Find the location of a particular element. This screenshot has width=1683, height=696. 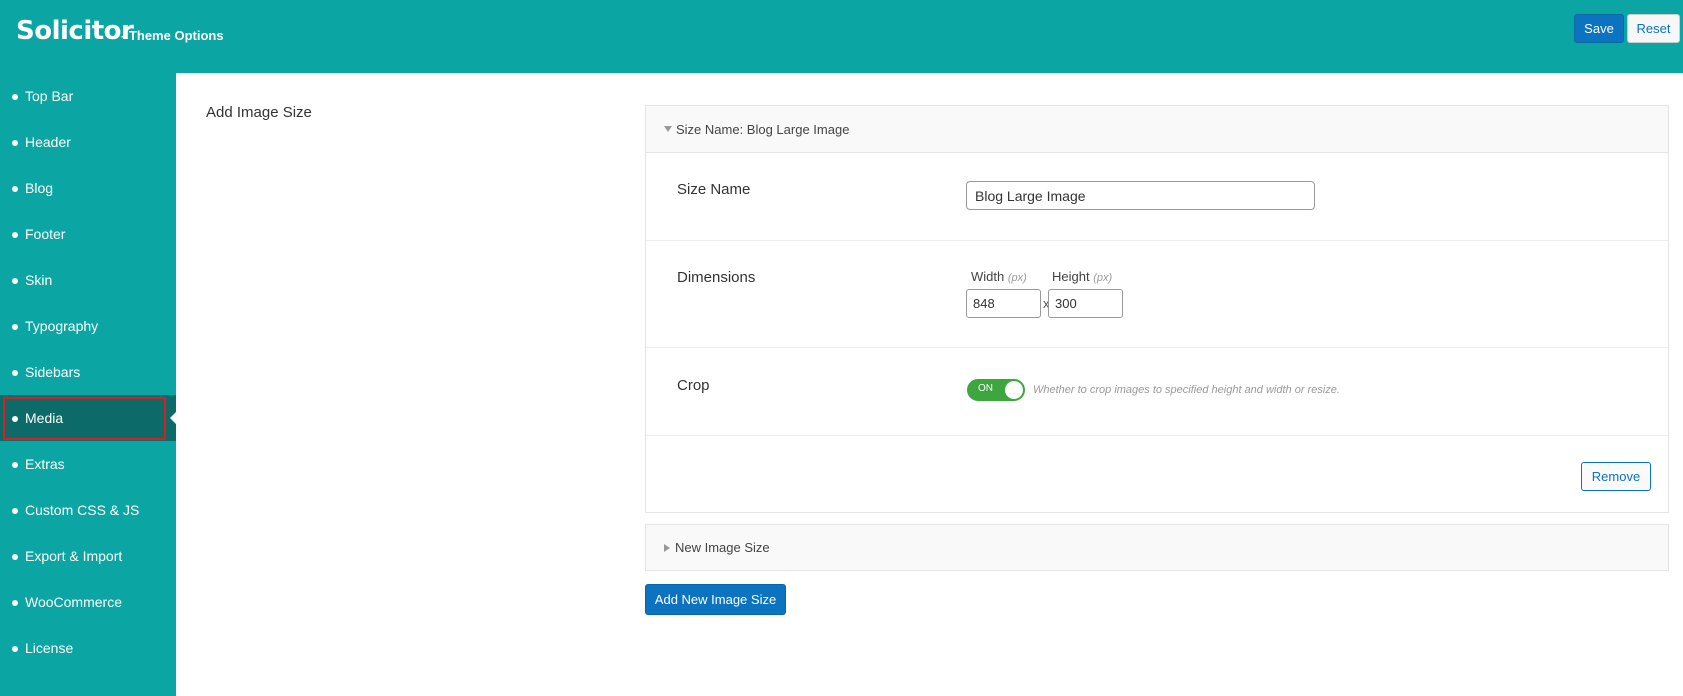

sidebar-item-skin: Skin is located at coordinates (88, 280).